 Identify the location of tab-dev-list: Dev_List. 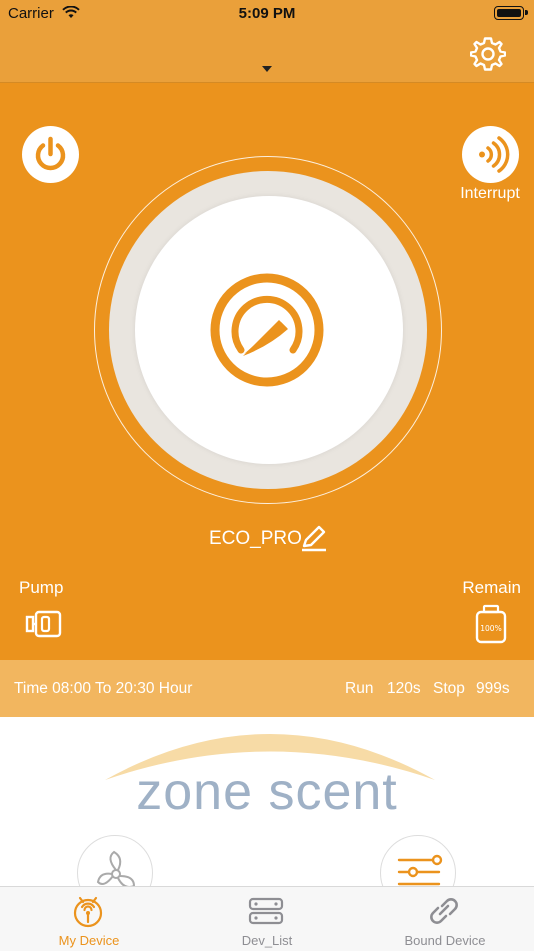
(267, 918).